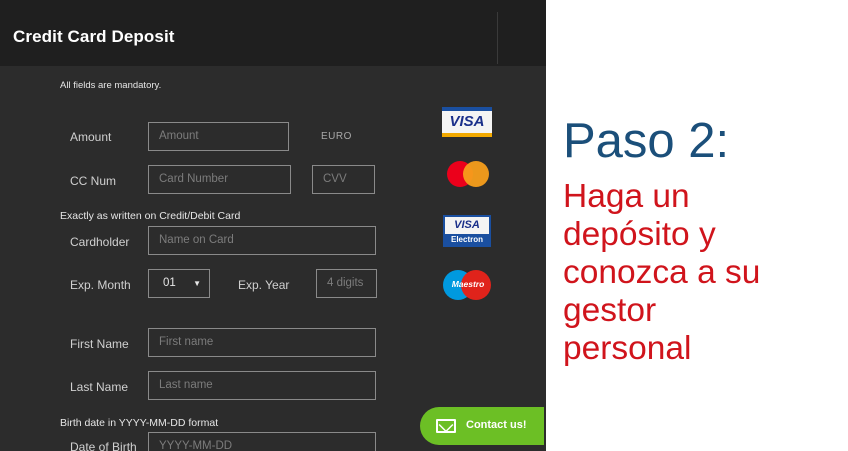 The height and width of the screenshot is (451, 848). I want to click on step-message-line: depósito y, so click(639, 234).